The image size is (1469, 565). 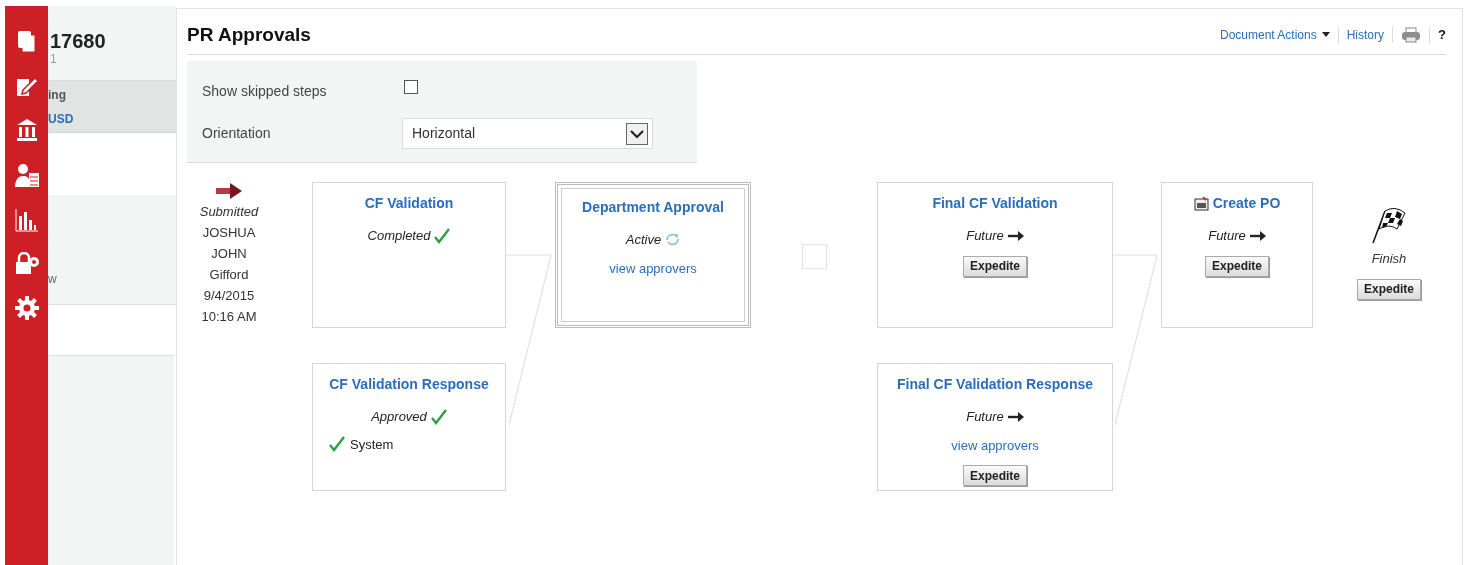 I want to click on submitter-text: 10:16 AM, so click(x=229, y=317).